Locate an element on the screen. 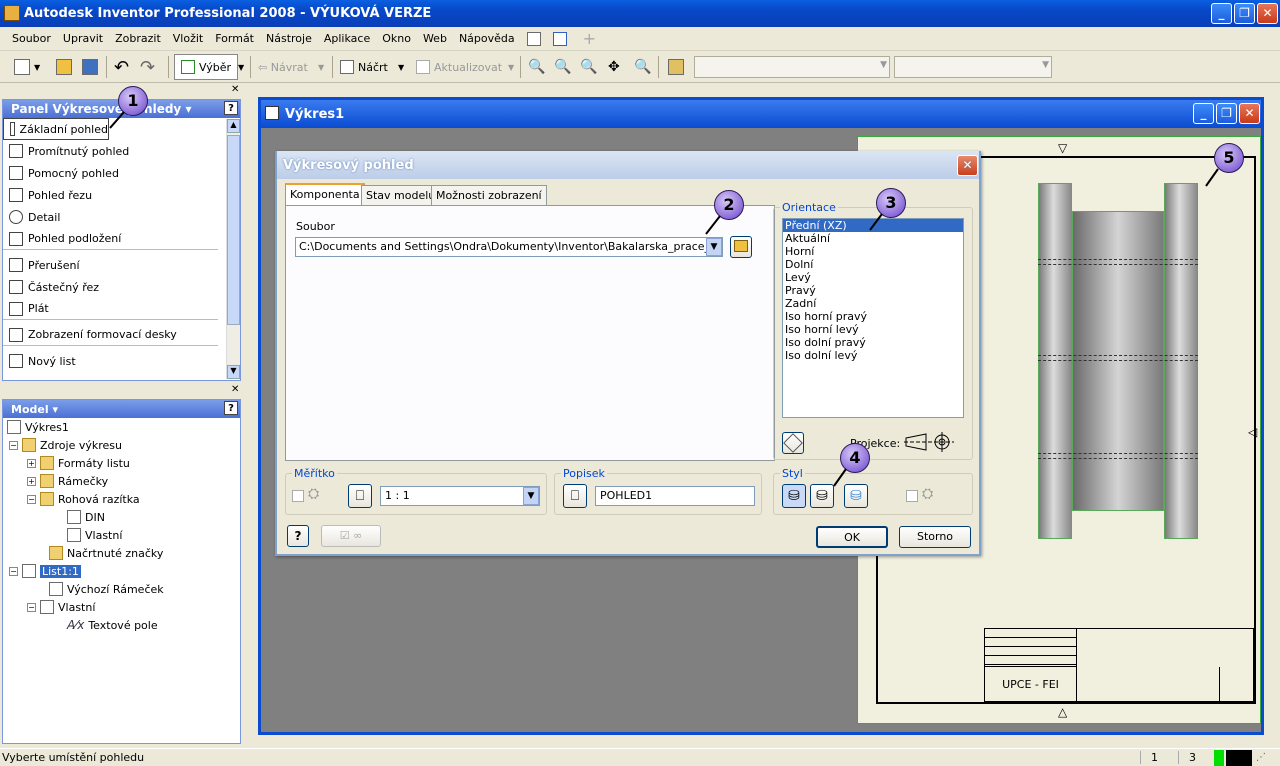 The width and height of the screenshot is (1280, 766). preview-toggle-button: ☑ ∞ is located at coordinates (351, 536).